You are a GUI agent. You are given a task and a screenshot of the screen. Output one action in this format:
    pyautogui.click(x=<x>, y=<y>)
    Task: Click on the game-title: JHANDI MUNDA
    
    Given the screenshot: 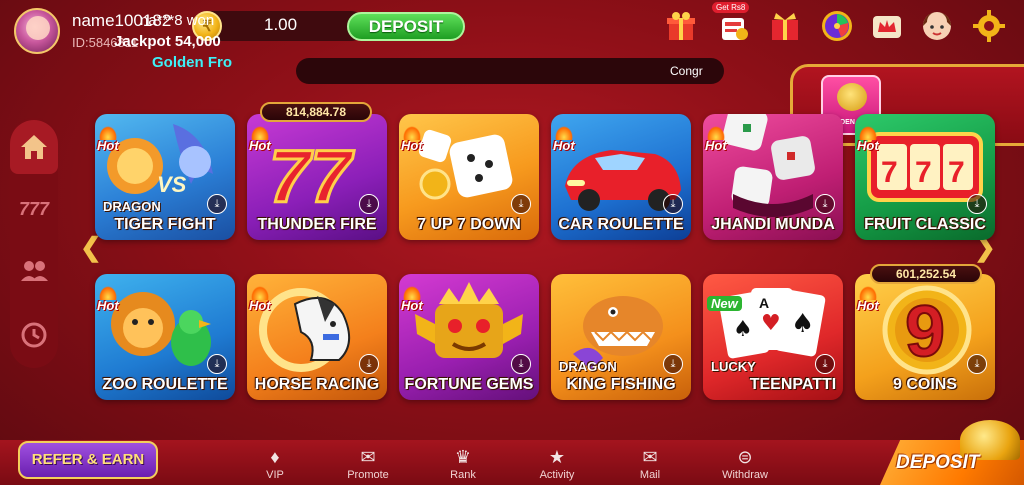 What is the action you would take?
    pyautogui.click(x=773, y=224)
    